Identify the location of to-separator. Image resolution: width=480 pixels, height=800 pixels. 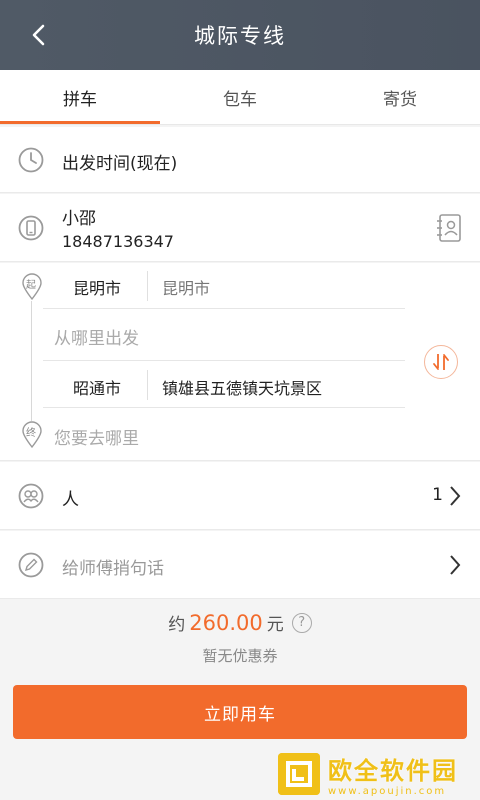
(147, 385).